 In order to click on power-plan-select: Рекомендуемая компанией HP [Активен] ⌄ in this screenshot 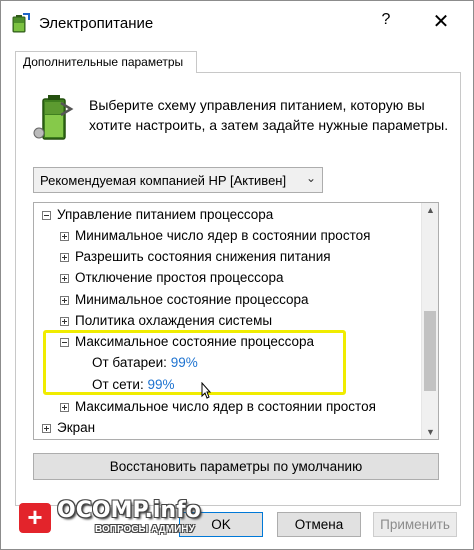, I will do `click(178, 180)`.